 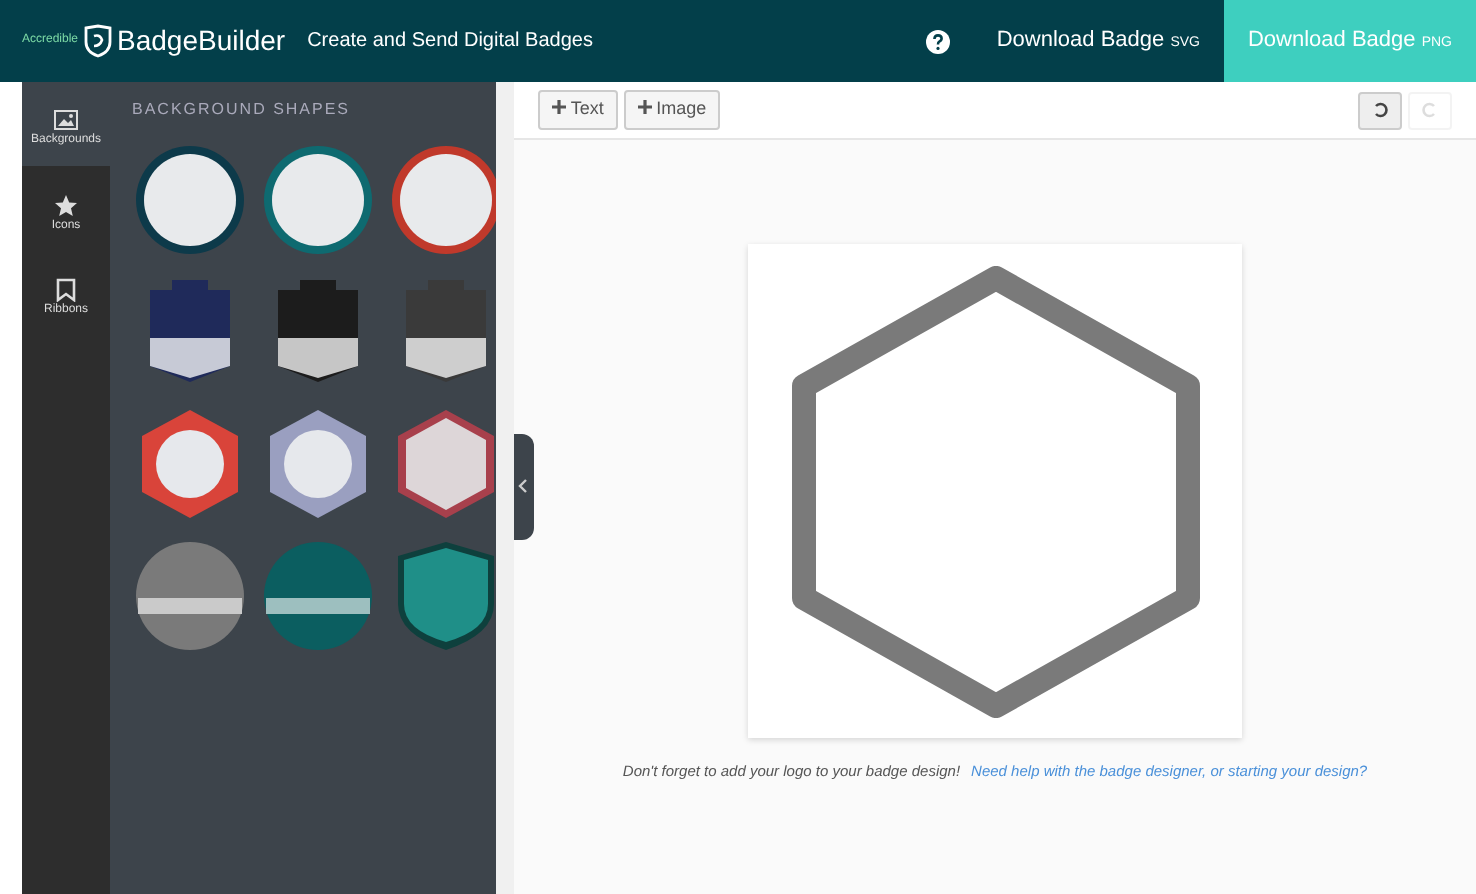 What do you see at coordinates (1430, 109) in the screenshot?
I see `redo-icon` at bounding box center [1430, 109].